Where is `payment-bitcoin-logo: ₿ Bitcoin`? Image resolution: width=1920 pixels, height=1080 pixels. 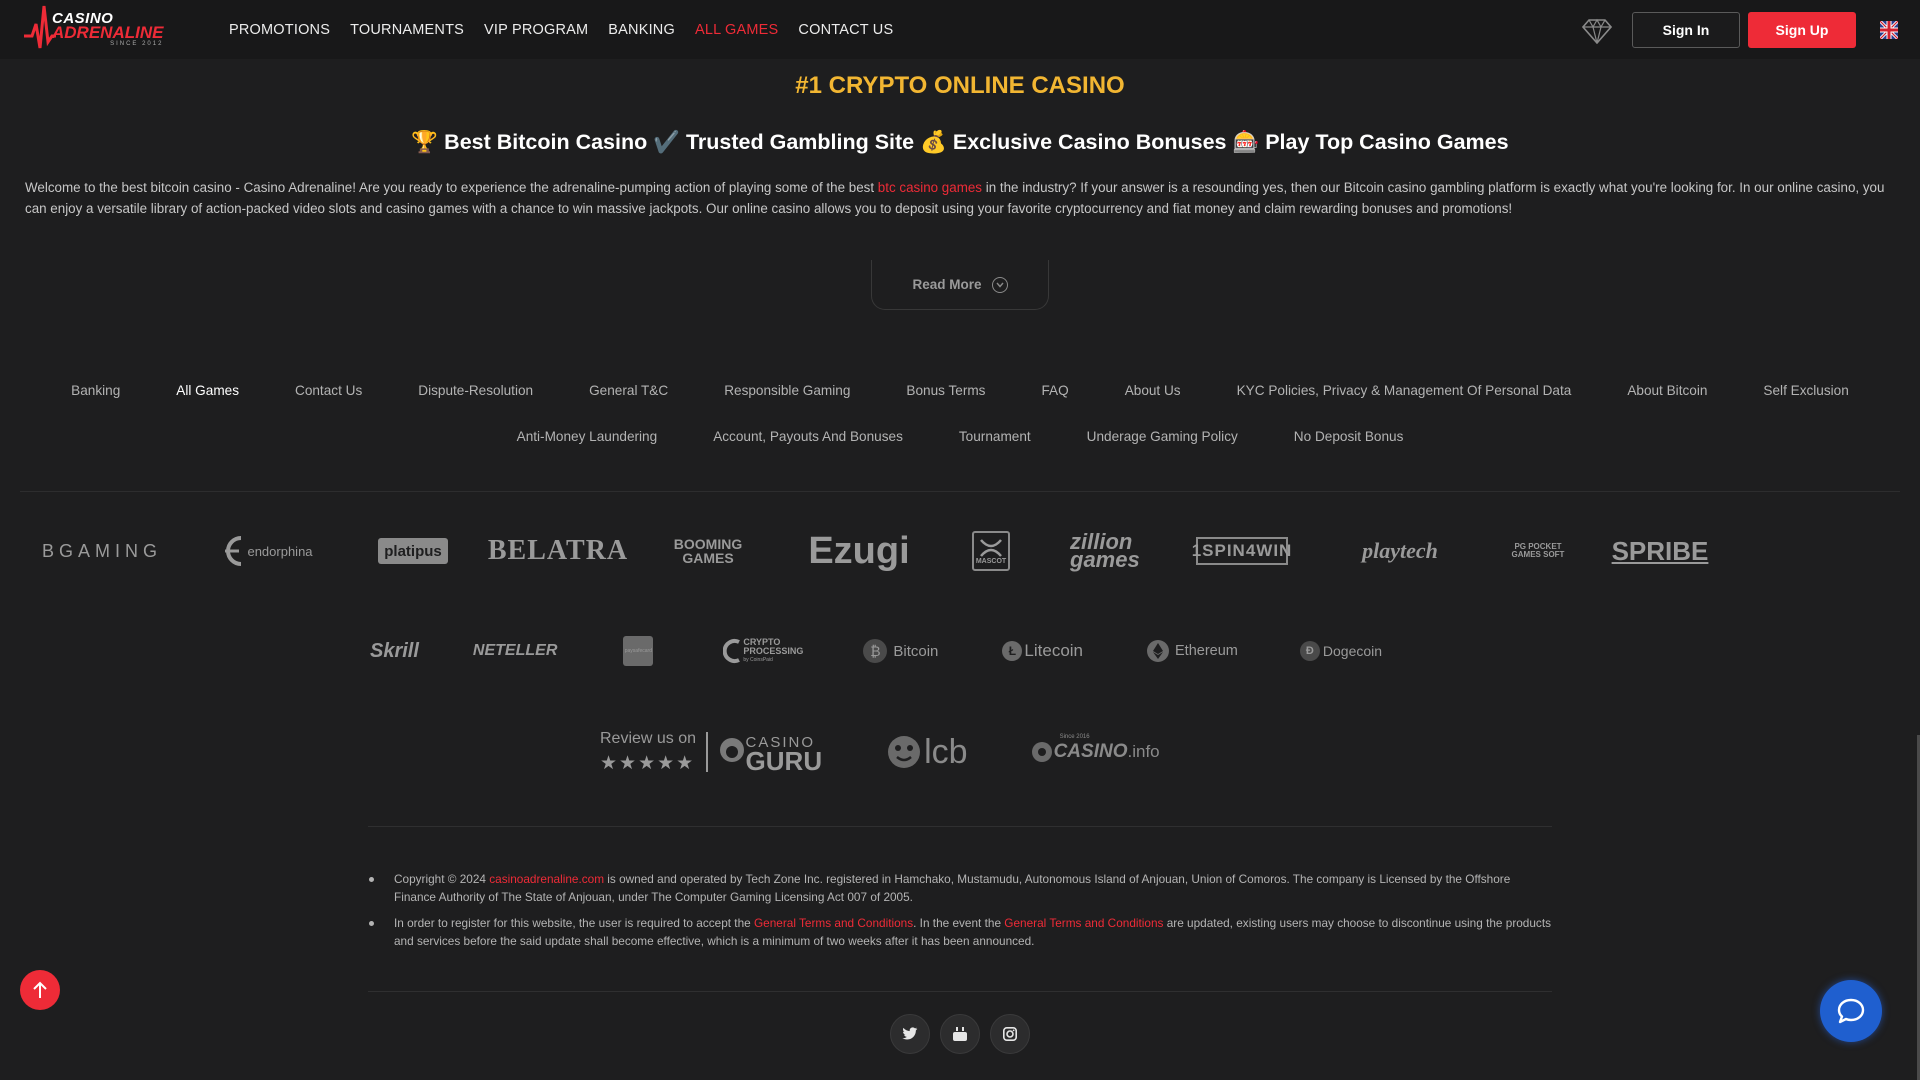 payment-bitcoin-logo: ₿ Bitcoin is located at coordinates (900, 651).